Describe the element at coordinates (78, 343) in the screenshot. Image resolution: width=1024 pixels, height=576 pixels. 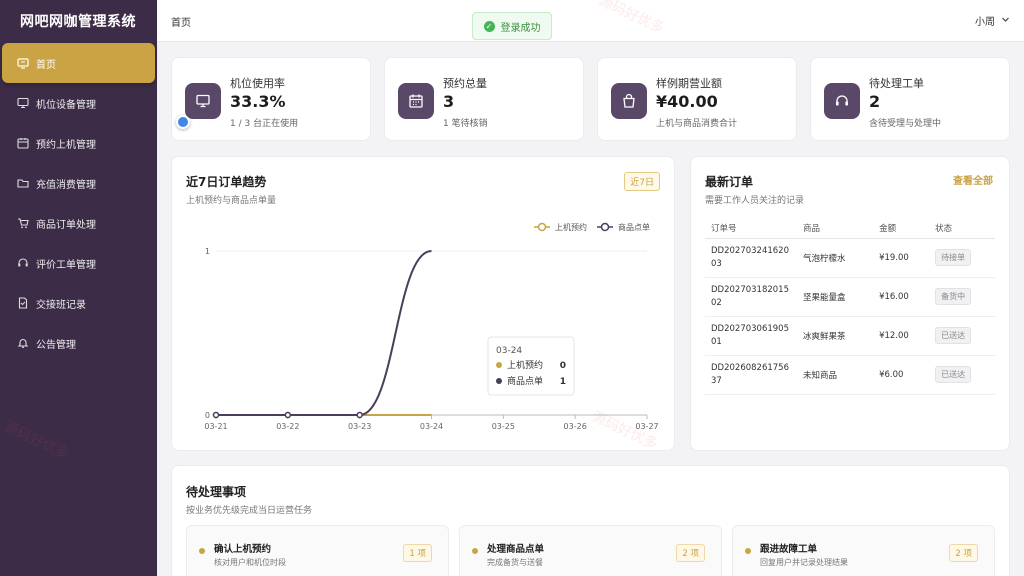
I see `sidebar-item-announcements: 公告管理` at that location.